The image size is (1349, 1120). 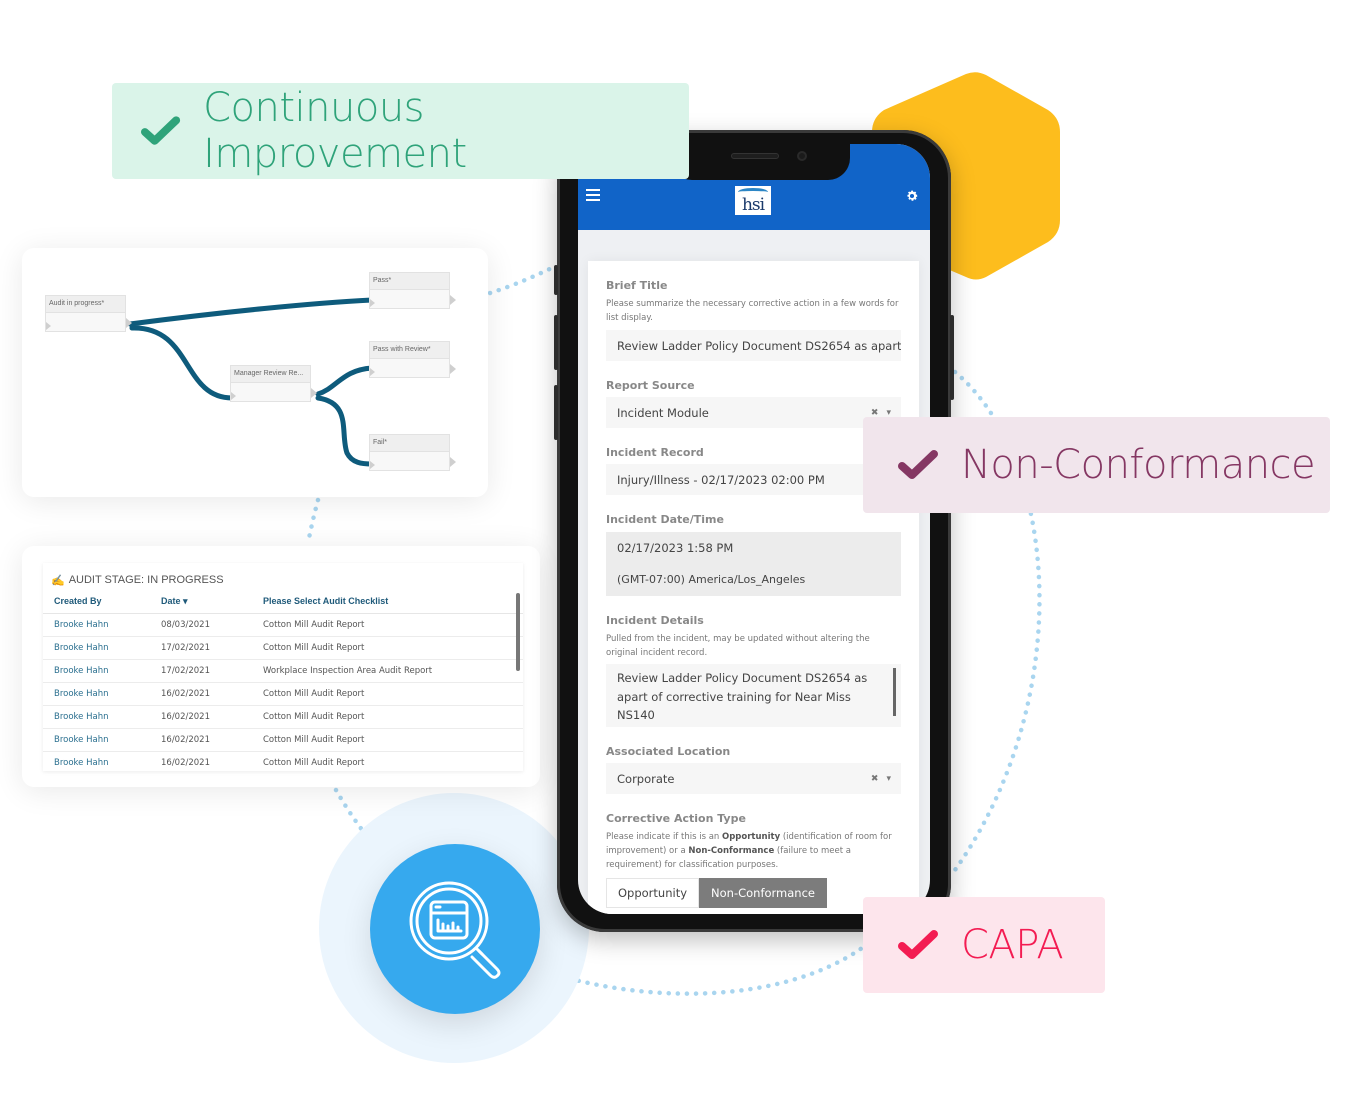 I want to click on continuous-improvement-badge: Continuous Improvement, so click(x=400, y=131).